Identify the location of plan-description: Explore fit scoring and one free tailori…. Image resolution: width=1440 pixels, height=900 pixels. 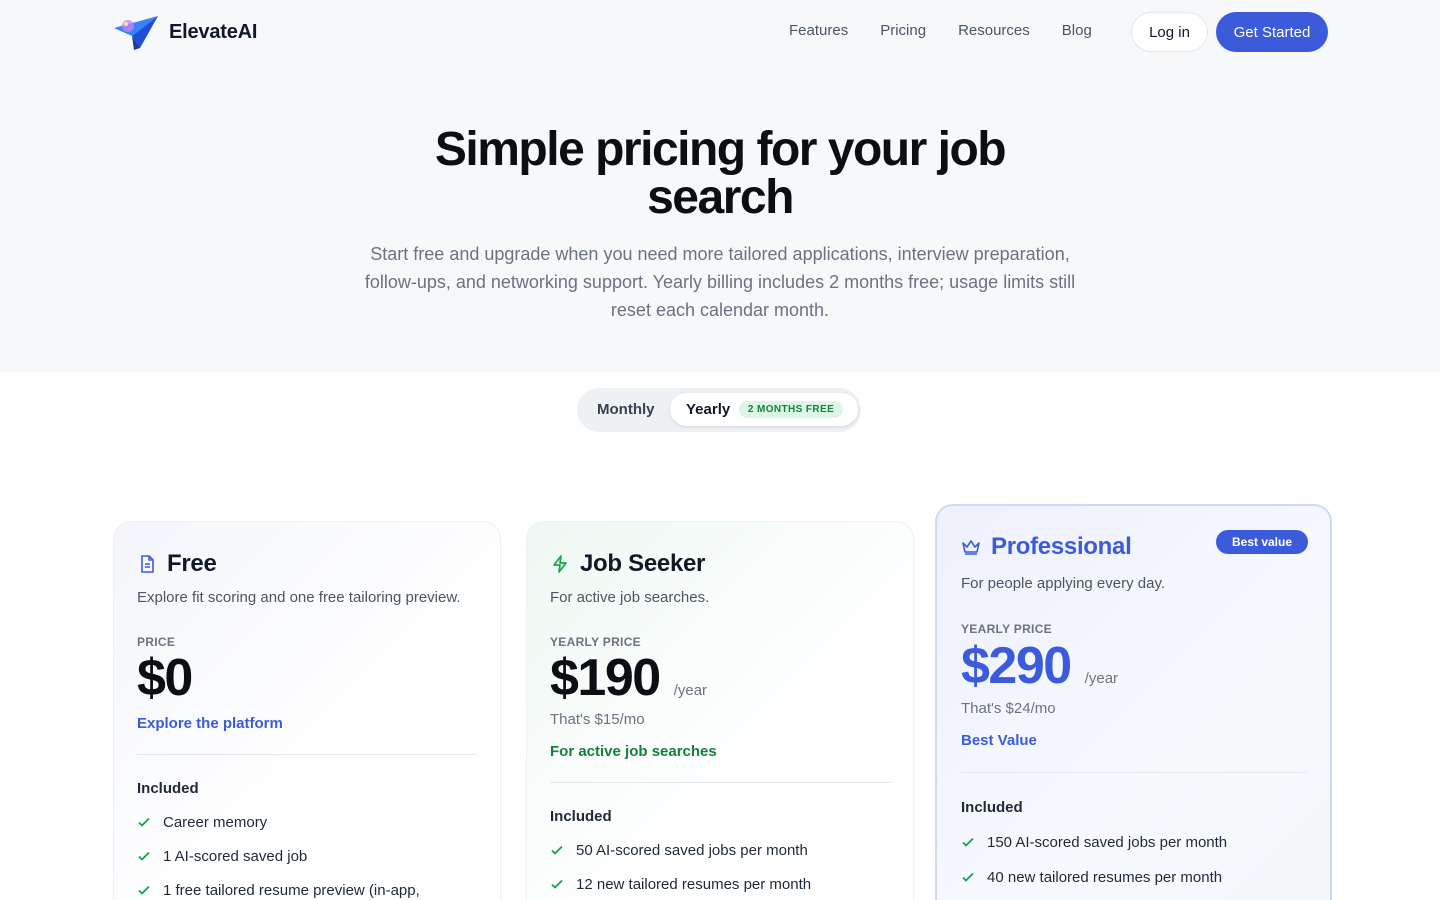
(299, 597).